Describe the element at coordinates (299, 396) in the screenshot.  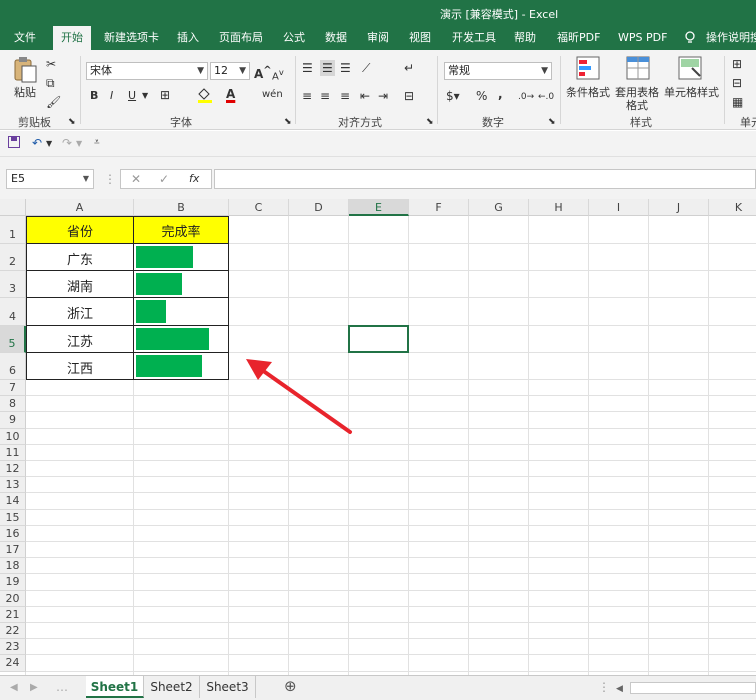
I see `annotation-arrow` at that location.